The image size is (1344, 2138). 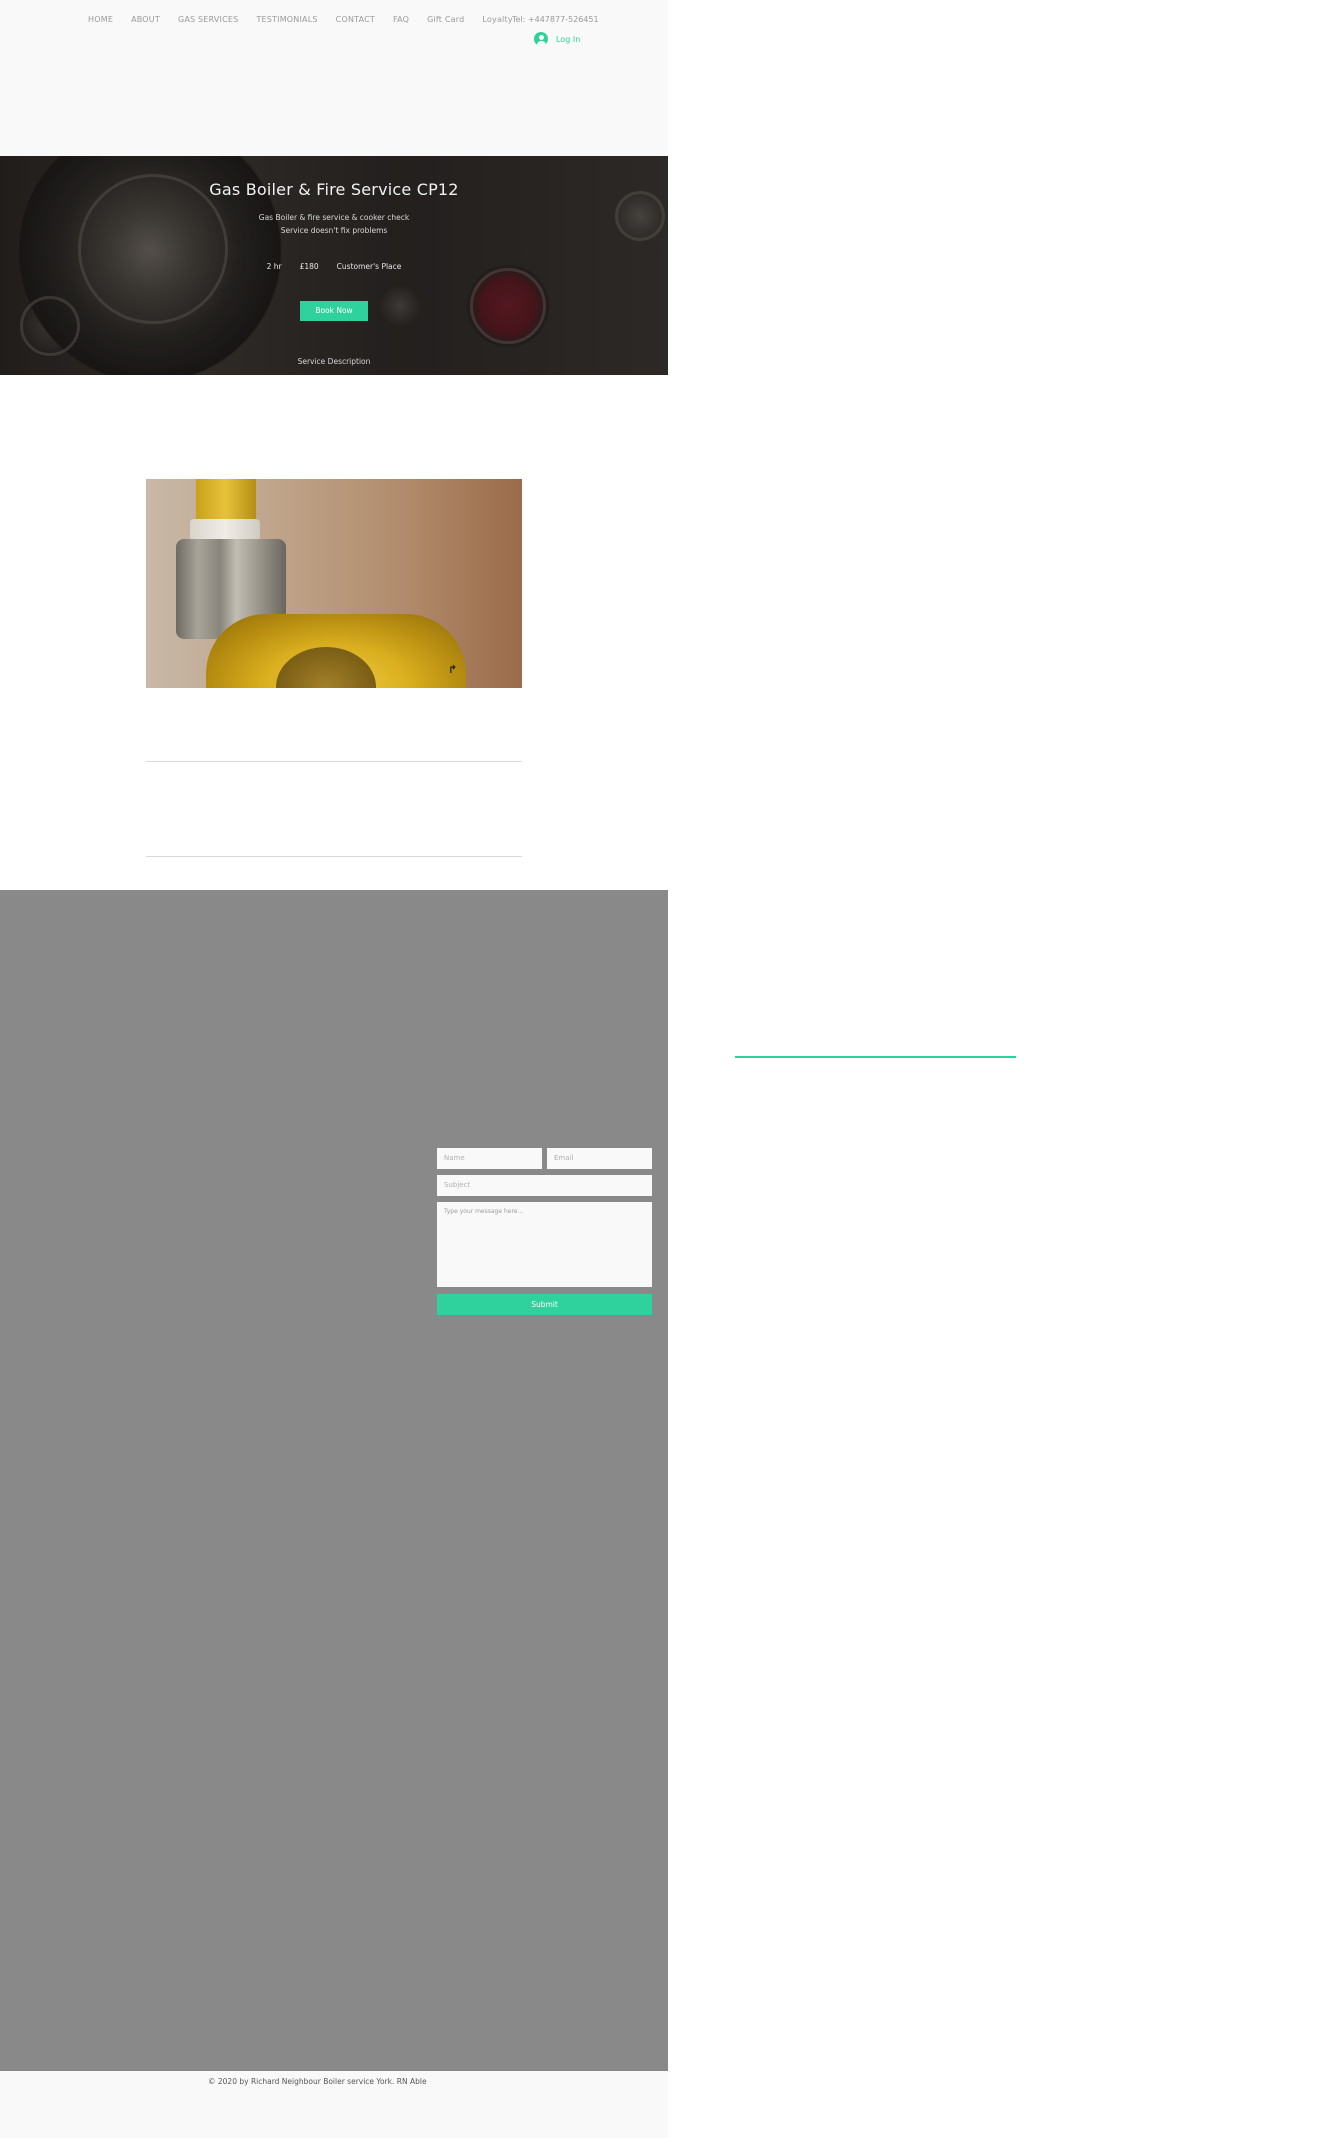 I want to click on submit-button: Submit, so click(x=544, y=1304).